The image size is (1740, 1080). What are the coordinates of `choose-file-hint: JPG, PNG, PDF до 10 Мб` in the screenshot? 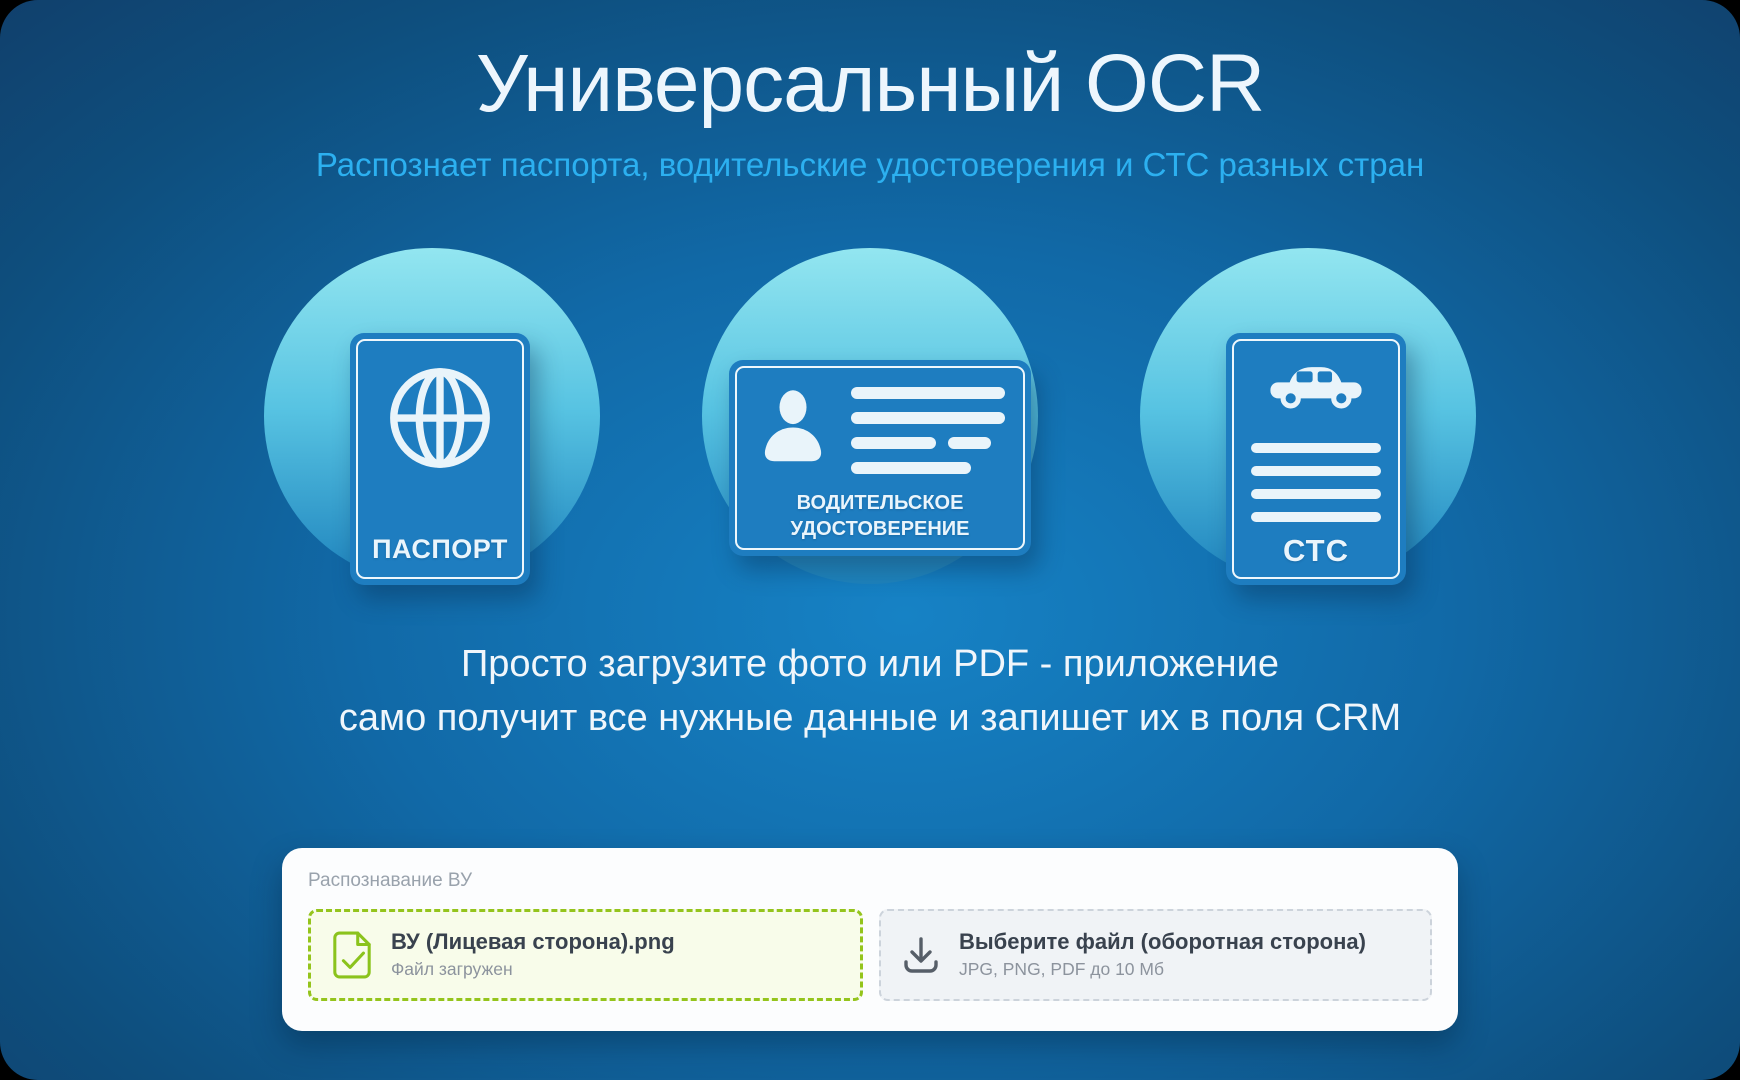 It's located at (1062, 969).